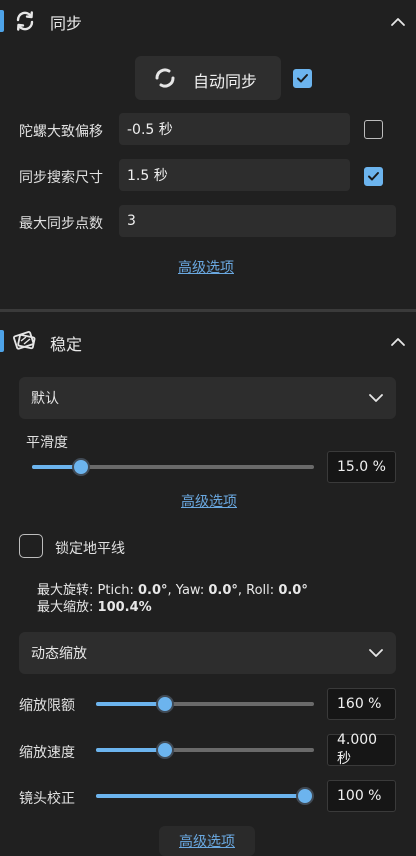 This screenshot has width=416, height=856. I want to click on max-zoom-value: 100.4%, so click(124, 607).